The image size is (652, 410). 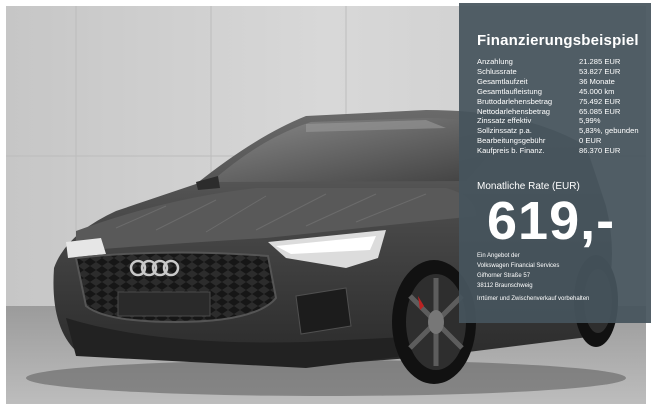 I want to click on spec-value: 36 Monate, so click(x=597, y=81).